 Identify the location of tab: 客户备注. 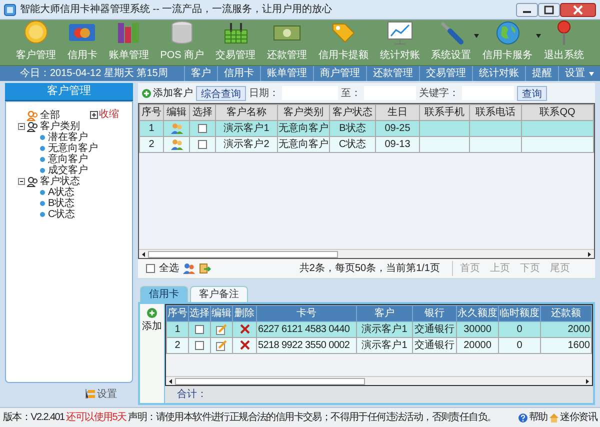
(219, 294).